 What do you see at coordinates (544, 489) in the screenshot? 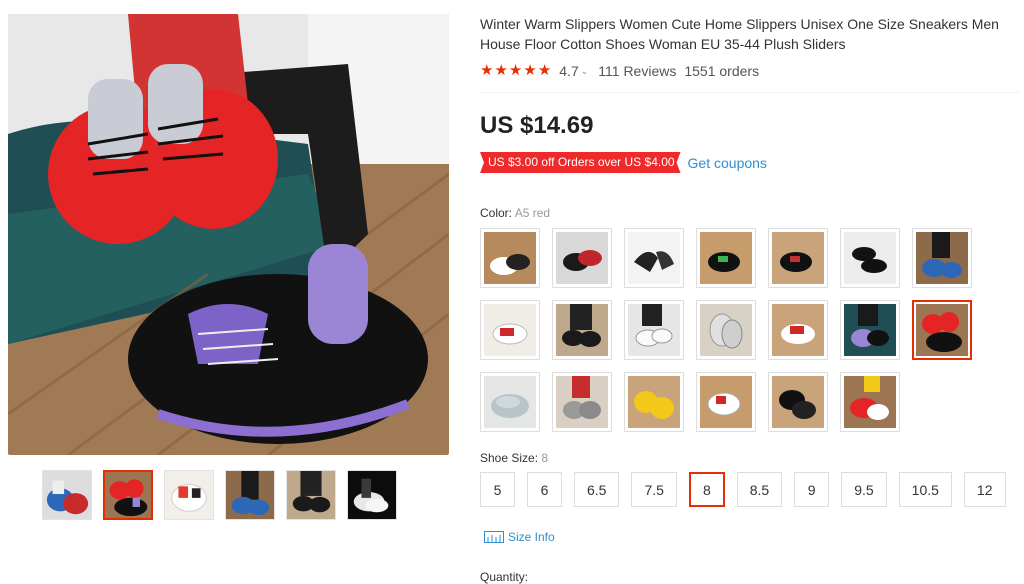
I see `size-option-6: 6` at bounding box center [544, 489].